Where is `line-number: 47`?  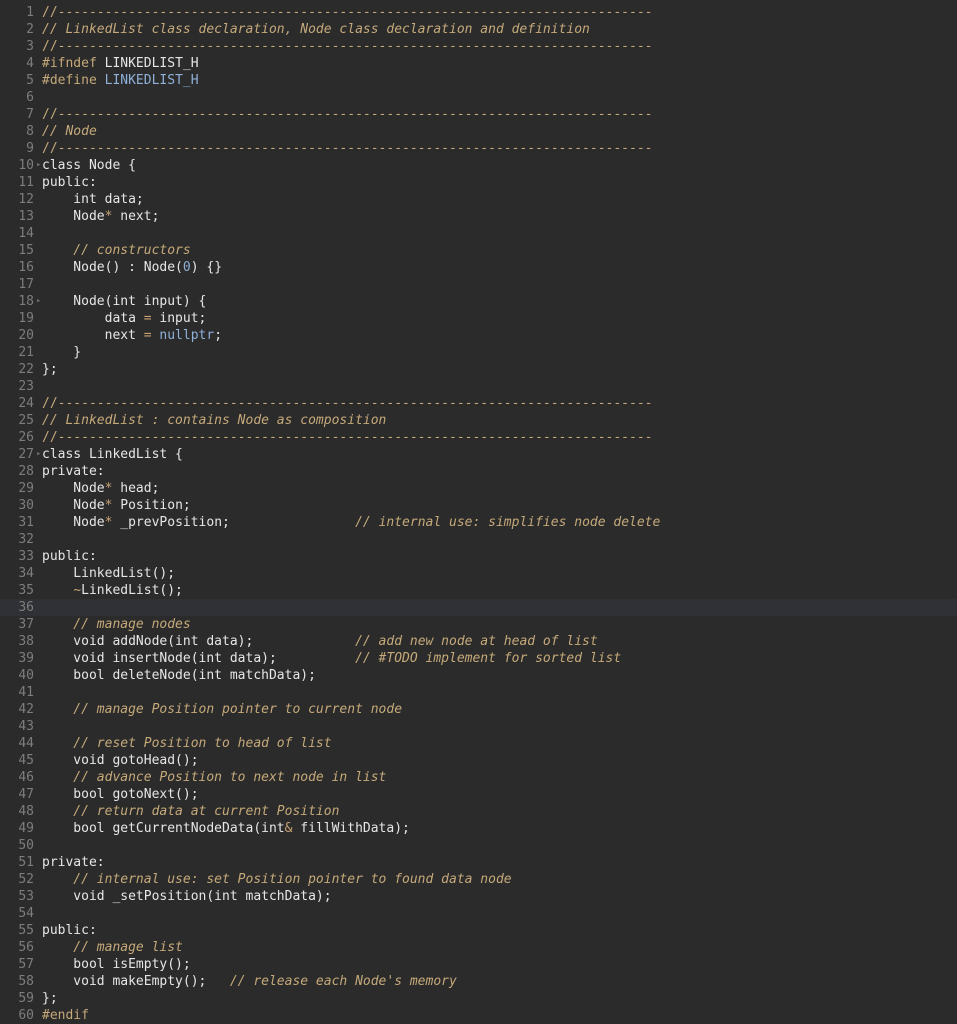
line-number: 47 is located at coordinates (26, 794).